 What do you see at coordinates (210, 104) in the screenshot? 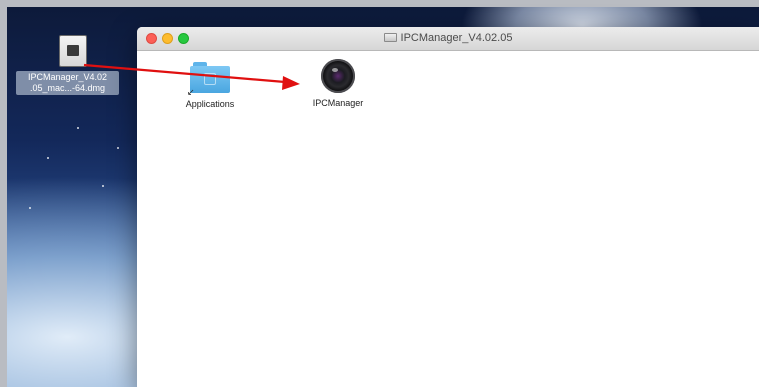
I see `applications-label: Applications` at bounding box center [210, 104].